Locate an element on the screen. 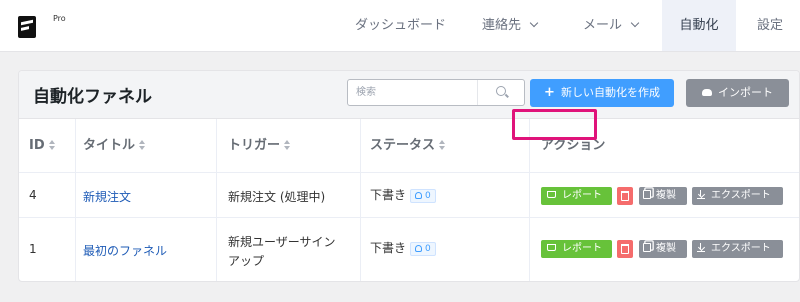 This screenshot has height=302, width=800. plus-icon: + is located at coordinates (549, 92).